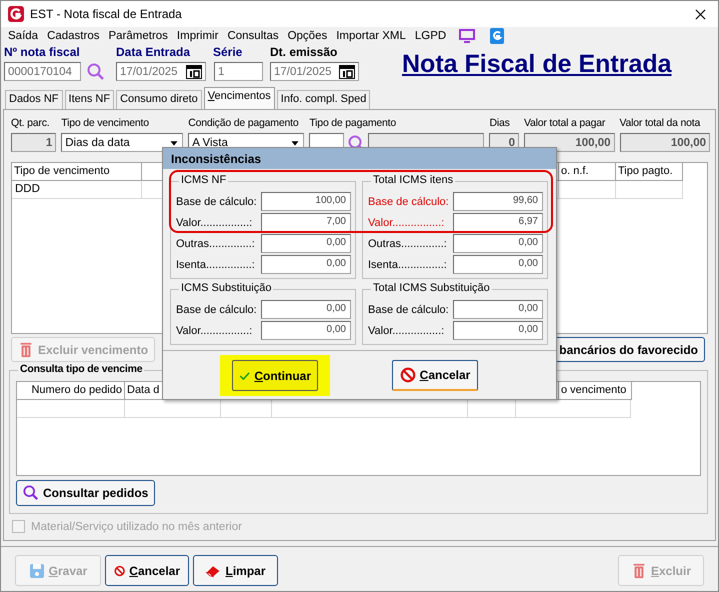 This screenshot has height=592, width=719. I want to click on field-label: Nº nota fiscal, so click(42, 52).